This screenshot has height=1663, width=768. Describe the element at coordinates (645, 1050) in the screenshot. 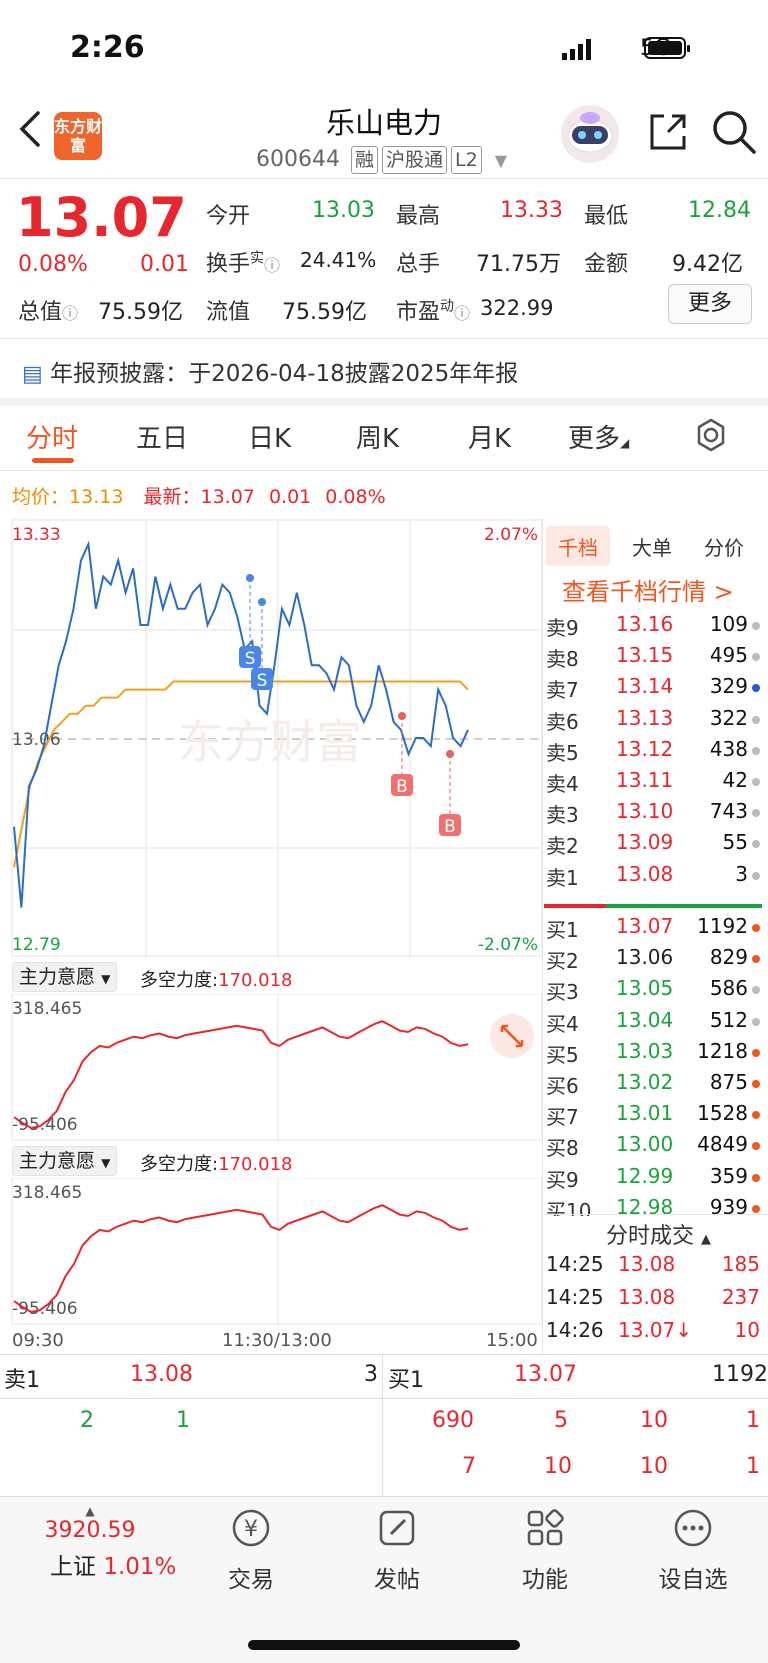

I see `bid-price: 13.03` at that location.